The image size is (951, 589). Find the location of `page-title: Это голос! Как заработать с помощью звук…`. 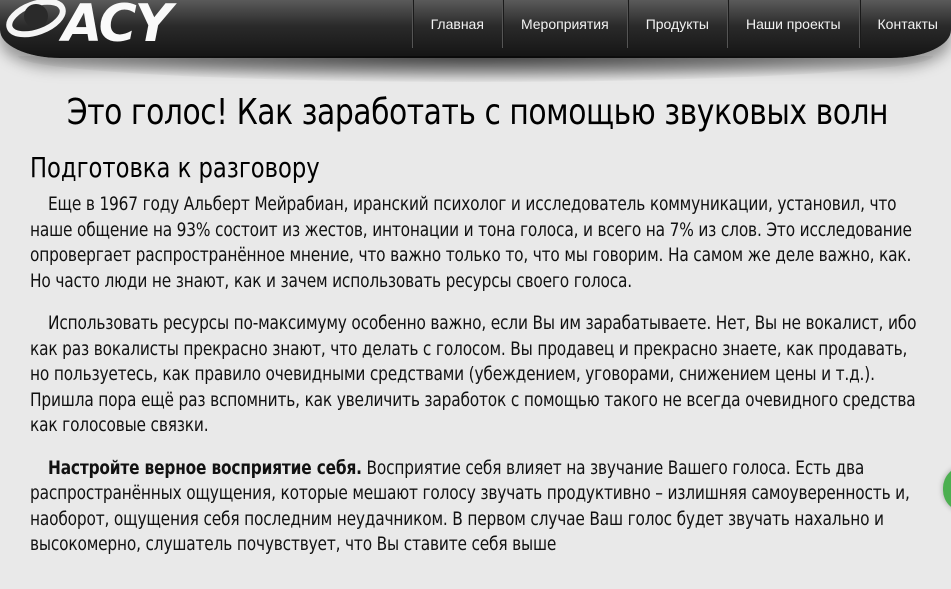

page-title: Это голос! Как заработать с помощью звук… is located at coordinates (477, 112).